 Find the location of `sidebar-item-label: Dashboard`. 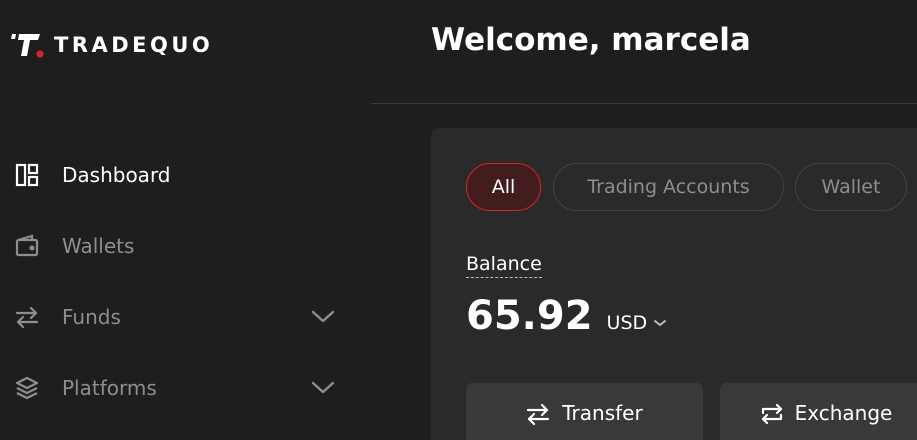

sidebar-item-label: Dashboard is located at coordinates (116, 175).